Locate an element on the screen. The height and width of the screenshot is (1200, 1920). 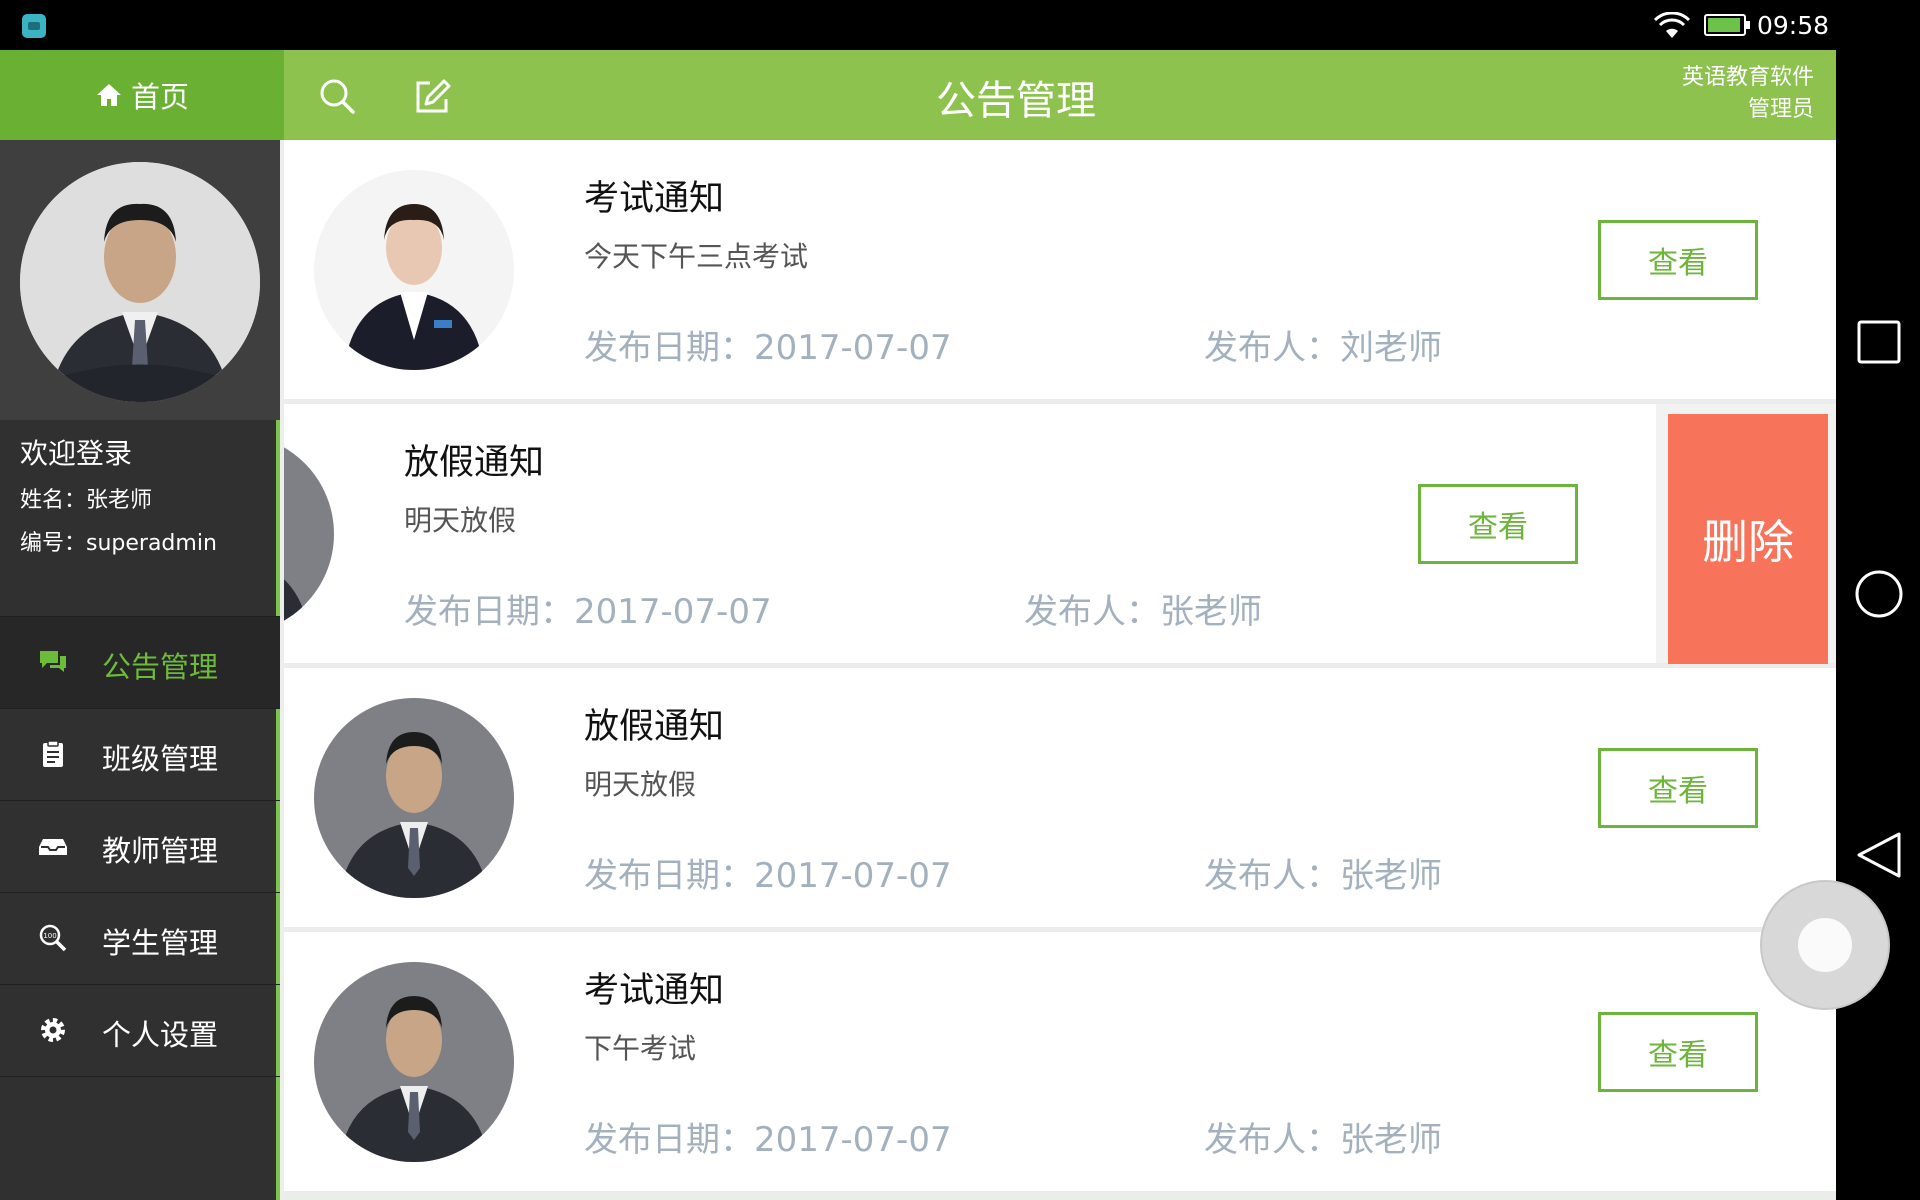
sidebar-item-label: 班级管理 is located at coordinates (160, 759).